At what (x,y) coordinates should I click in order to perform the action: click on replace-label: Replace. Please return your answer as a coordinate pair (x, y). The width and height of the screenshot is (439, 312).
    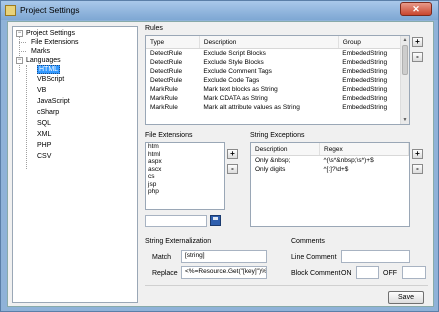
    Looking at the image, I should click on (165, 273).